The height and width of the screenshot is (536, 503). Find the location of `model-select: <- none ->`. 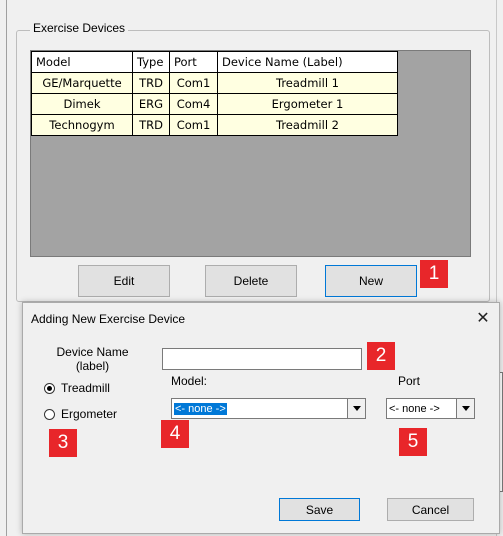

model-select: <- none -> is located at coordinates (268, 408).